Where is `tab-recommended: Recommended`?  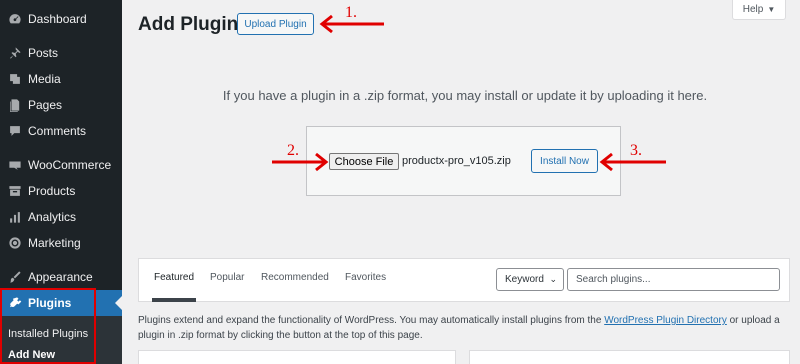
tab-recommended: Recommended is located at coordinates (295, 277).